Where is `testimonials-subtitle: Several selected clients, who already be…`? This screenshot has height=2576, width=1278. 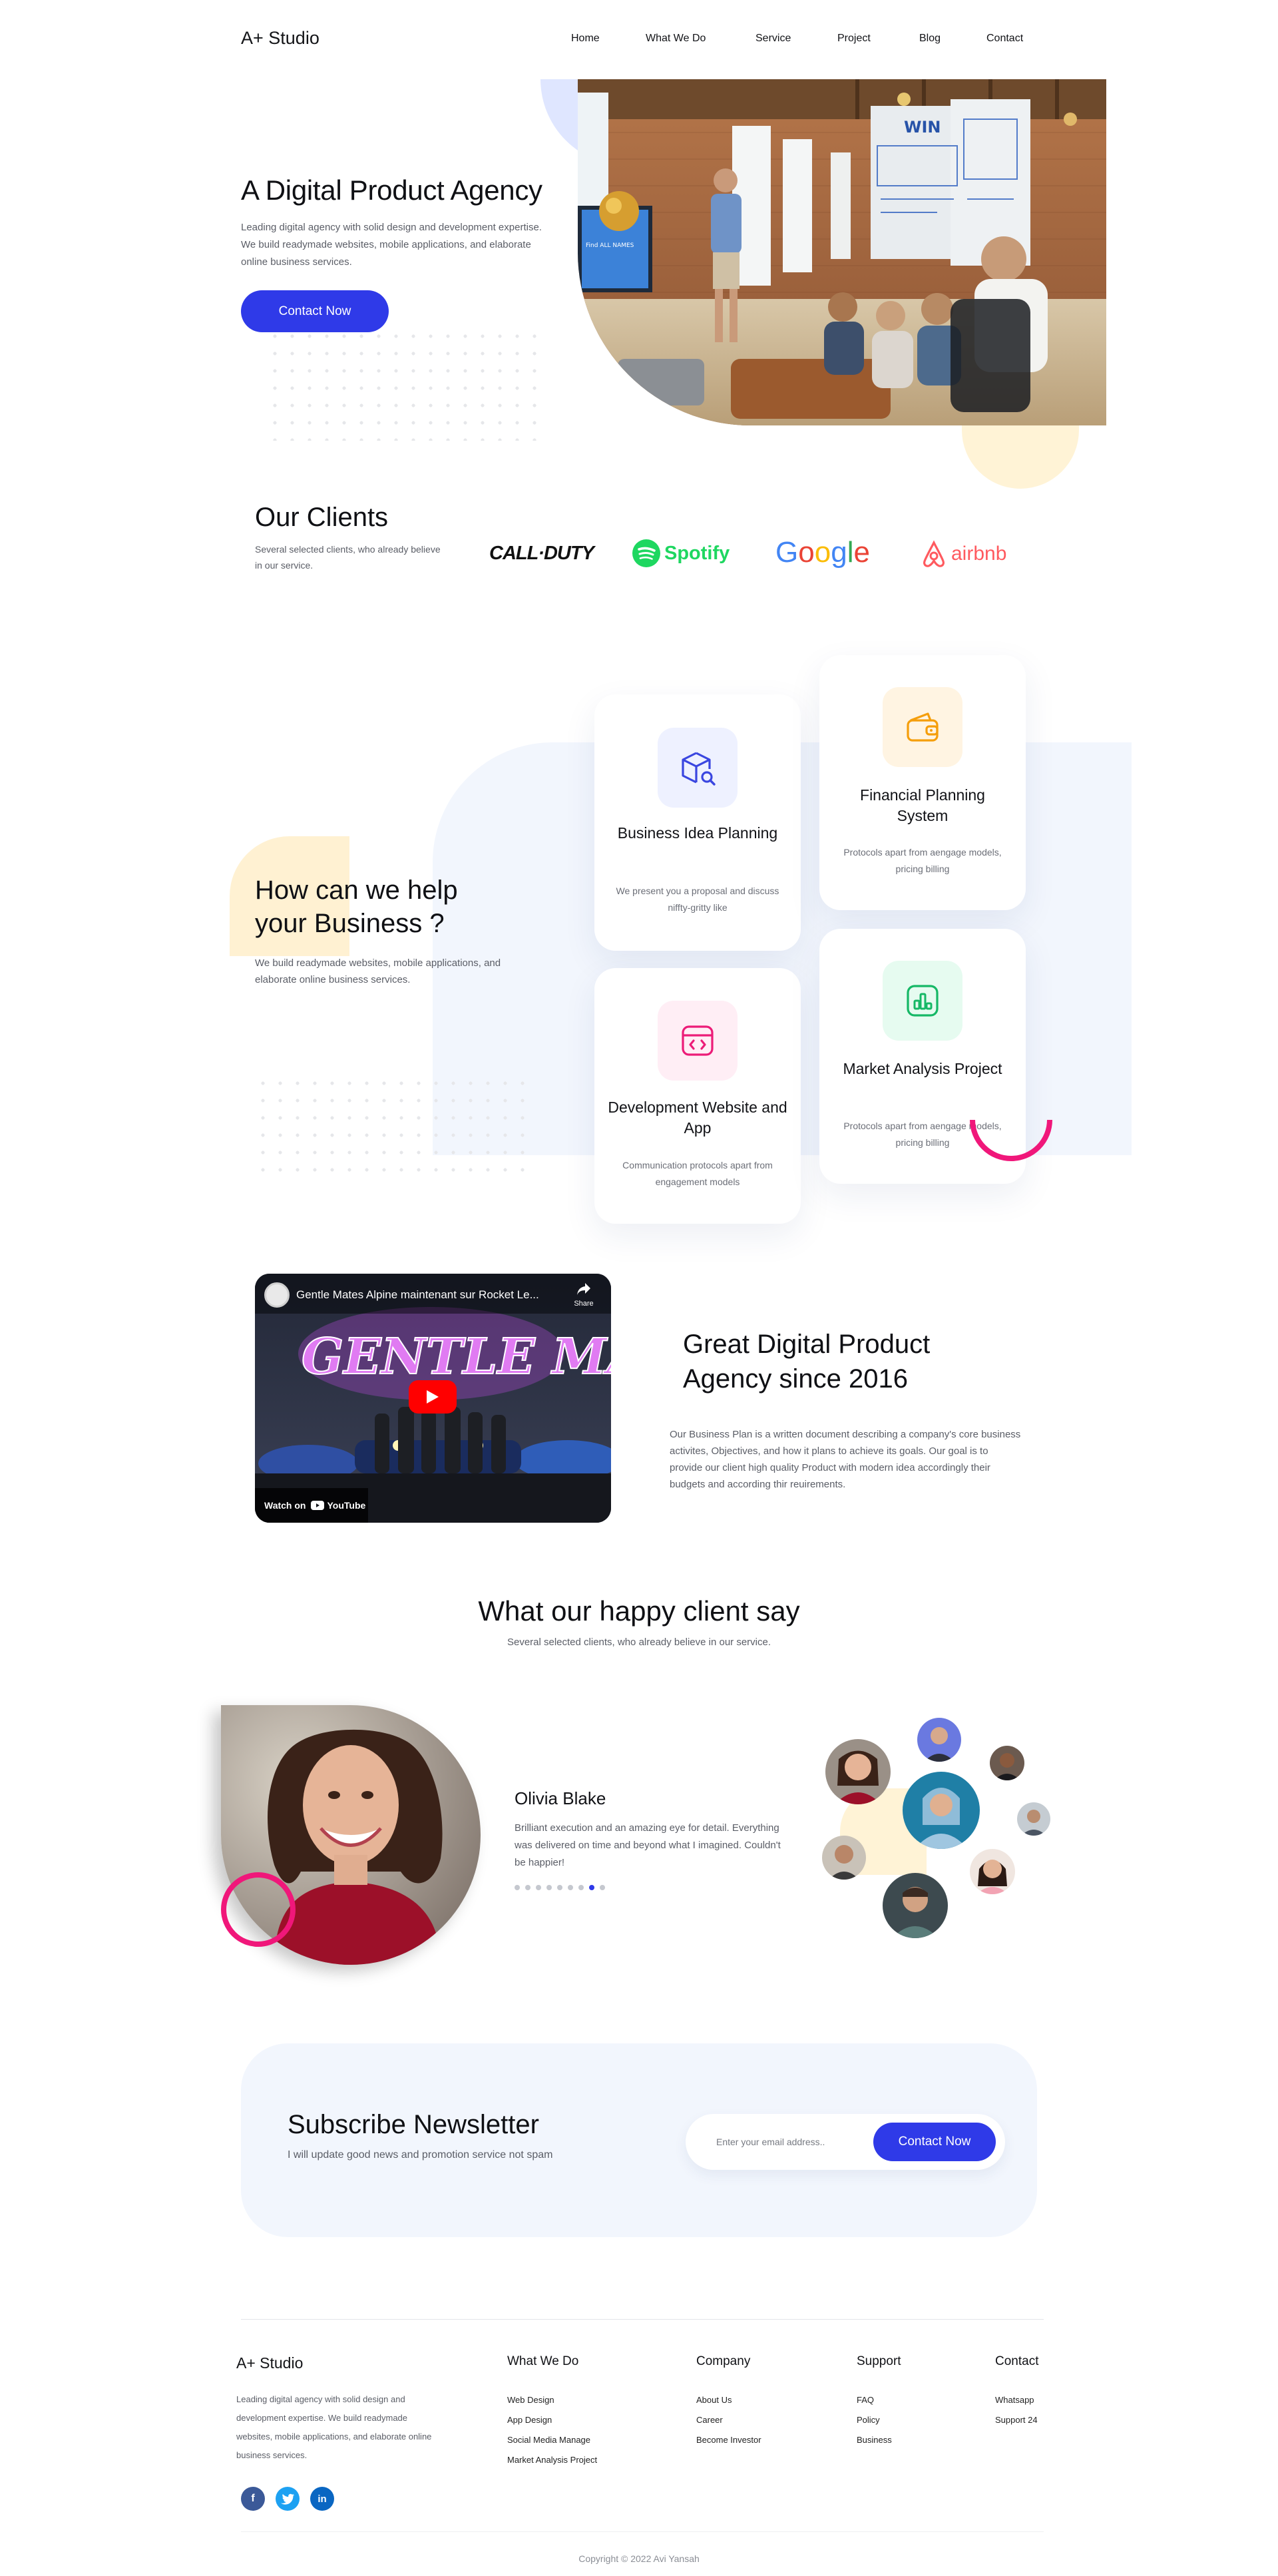
testimonials-subtitle: Several selected clients, who already be… is located at coordinates (639, 1642).